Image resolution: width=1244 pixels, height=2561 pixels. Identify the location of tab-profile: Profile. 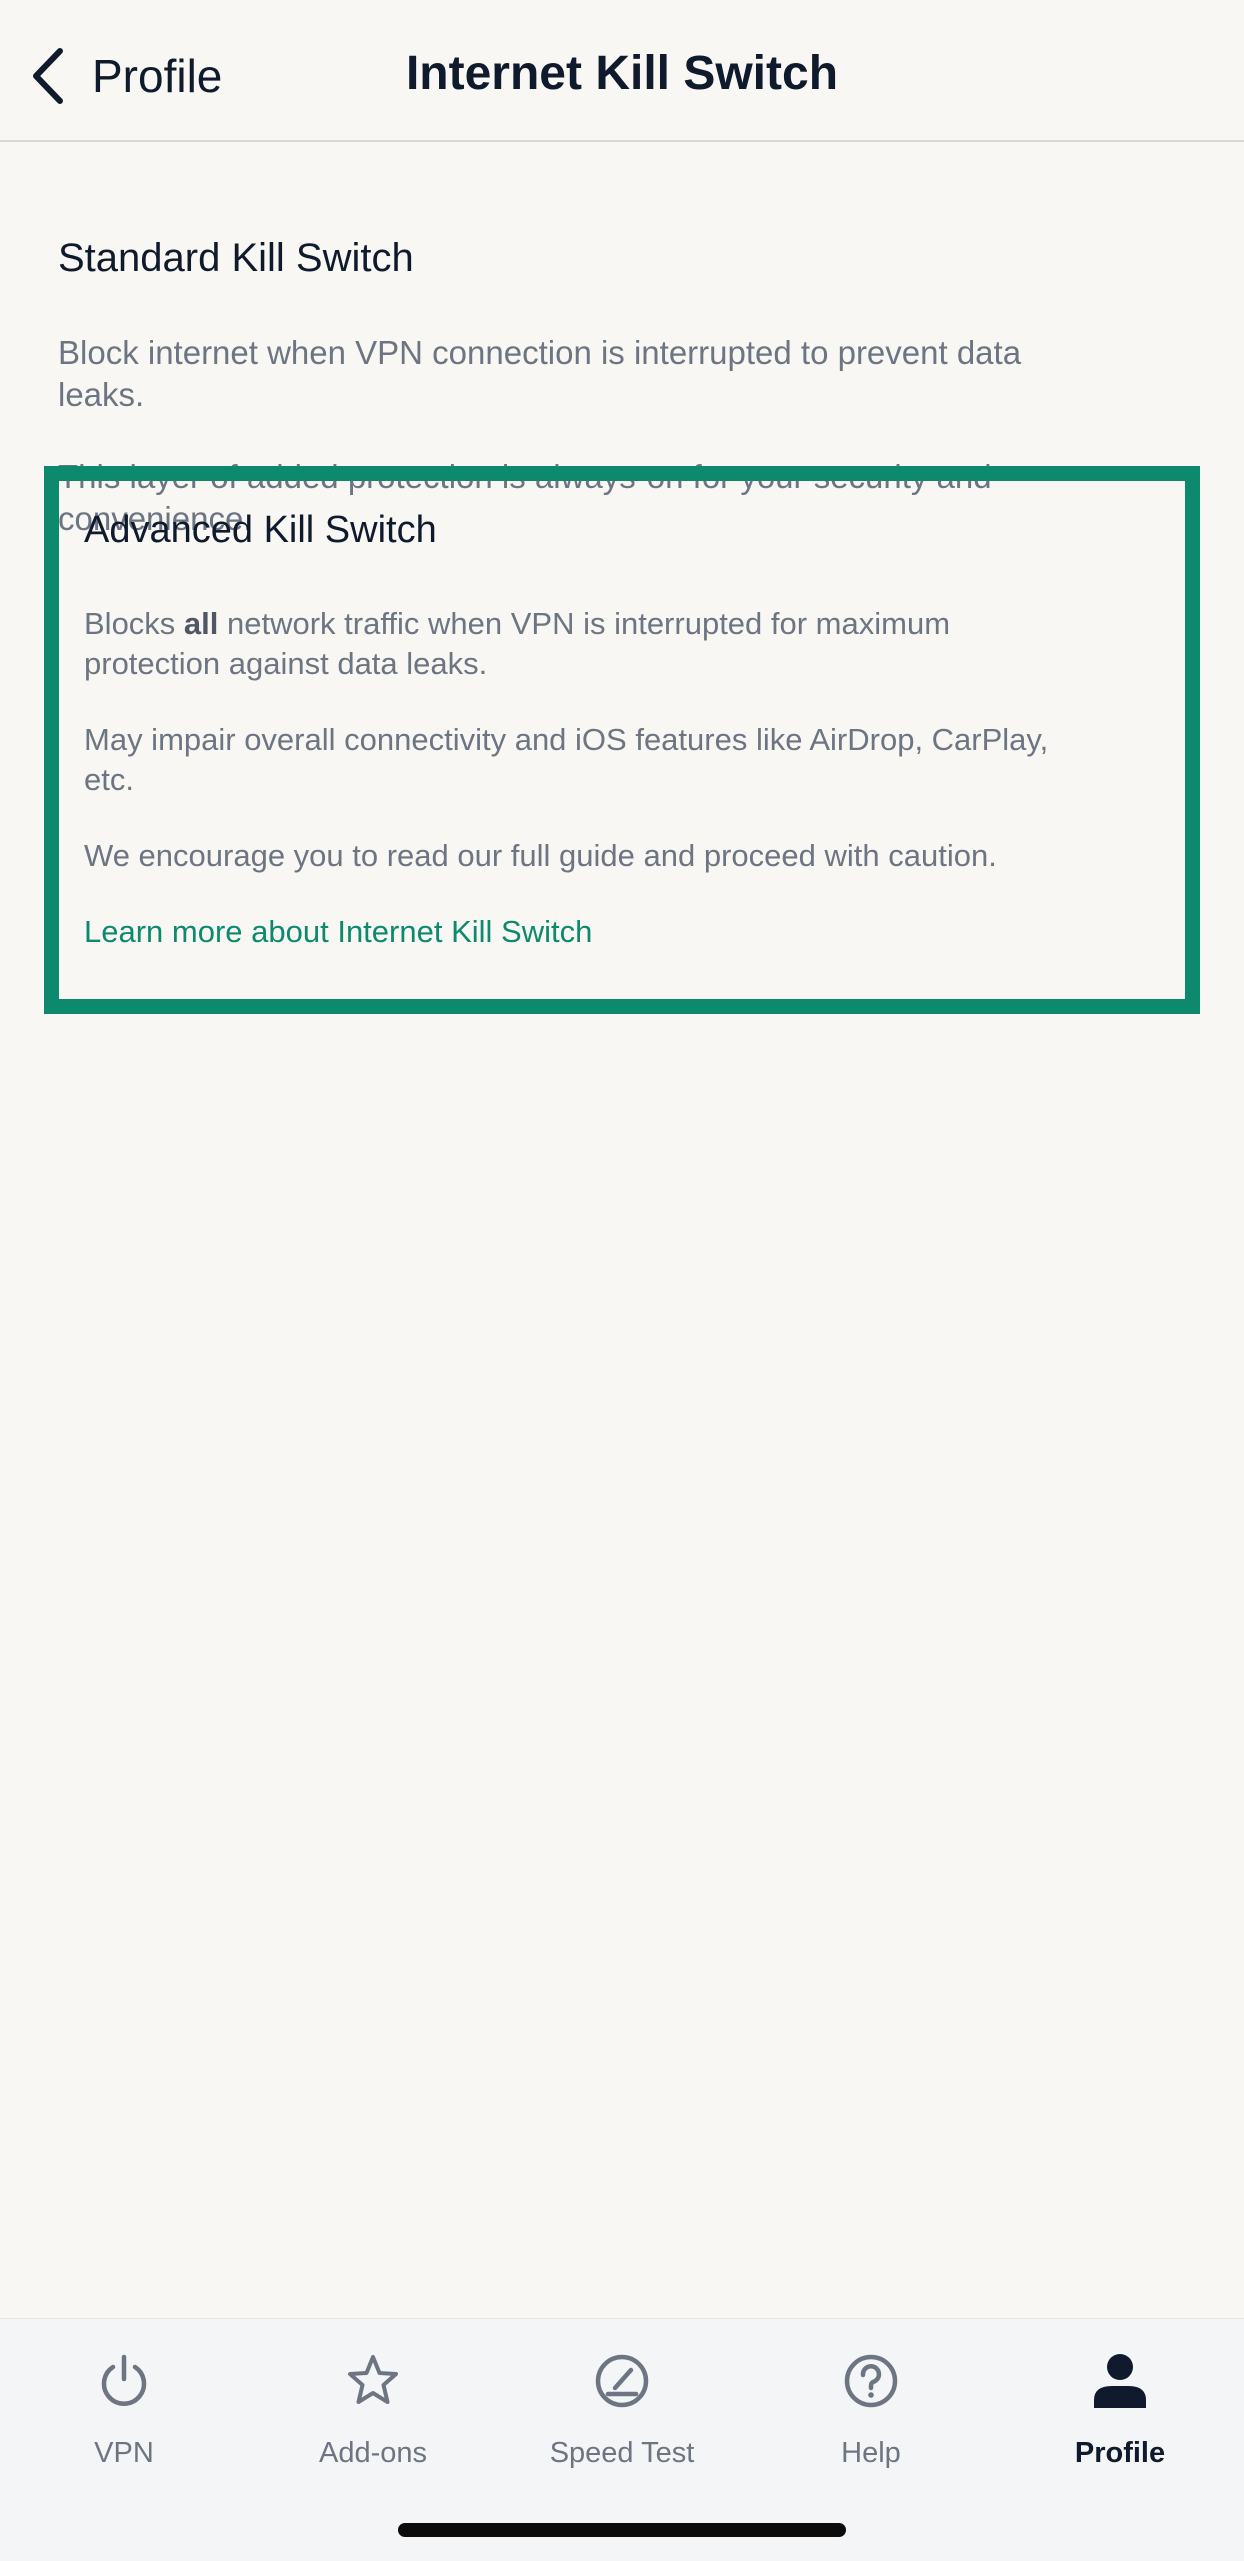
(1120, 2404).